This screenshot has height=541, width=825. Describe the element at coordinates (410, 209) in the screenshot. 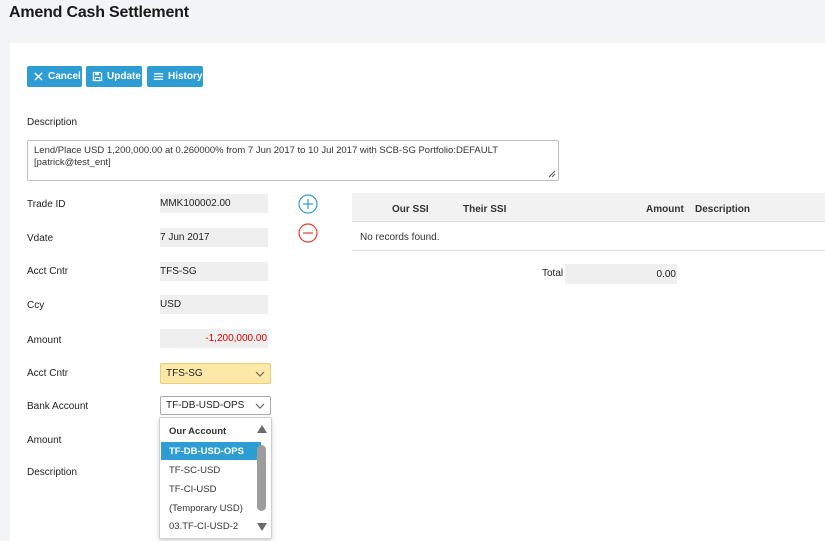

I see `column-our-ssi: Our SSI` at that location.